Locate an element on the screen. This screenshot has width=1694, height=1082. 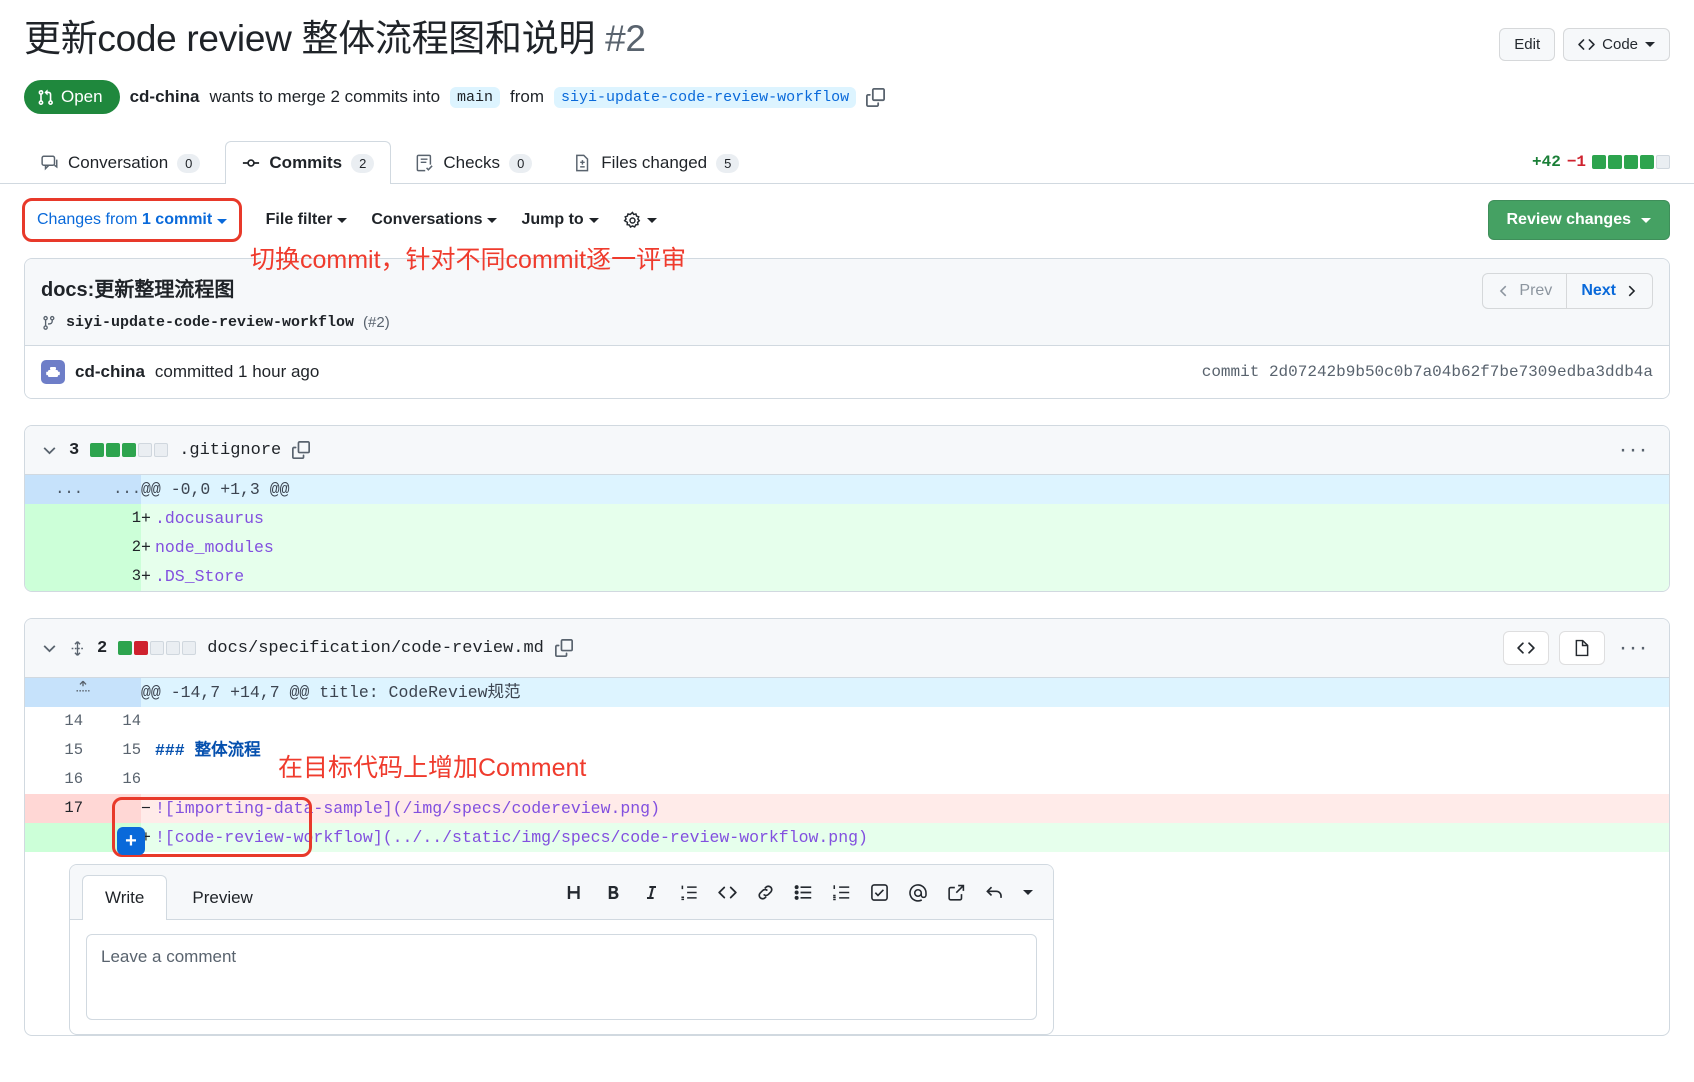
commit-sha-value: 2d07242b9b50c0b7a04b62f7be7309edba3ddb4a is located at coordinates (1461, 372).